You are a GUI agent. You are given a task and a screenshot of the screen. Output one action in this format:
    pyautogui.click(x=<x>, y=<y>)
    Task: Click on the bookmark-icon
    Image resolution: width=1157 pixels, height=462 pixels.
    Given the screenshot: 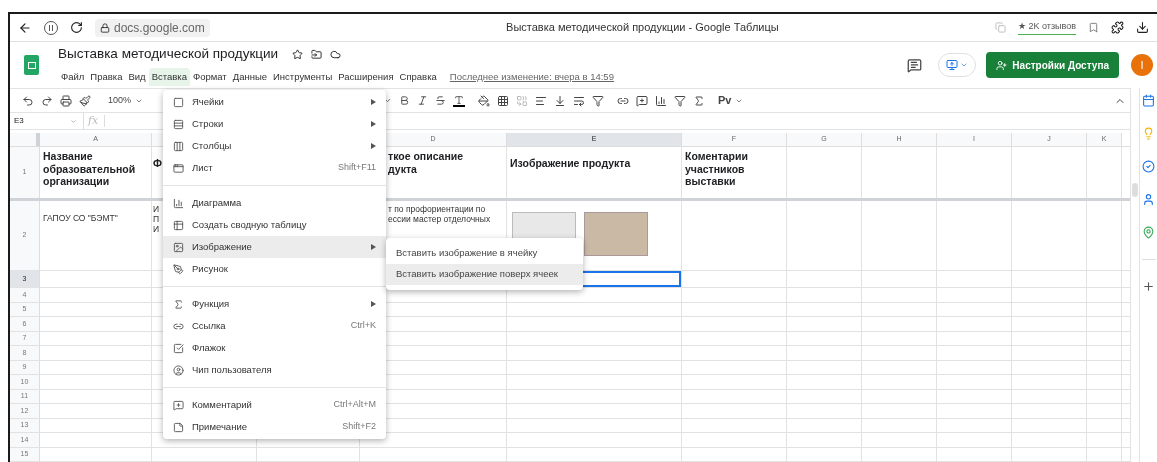 What is the action you would take?
    pyautogui.click(x=1093, y=27)
    